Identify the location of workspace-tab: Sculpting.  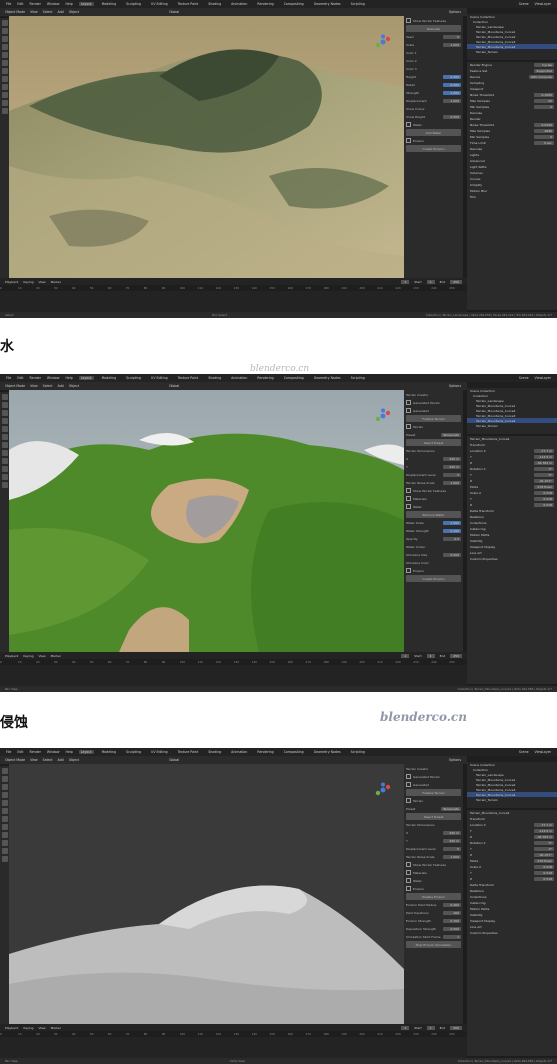
(133, 752).